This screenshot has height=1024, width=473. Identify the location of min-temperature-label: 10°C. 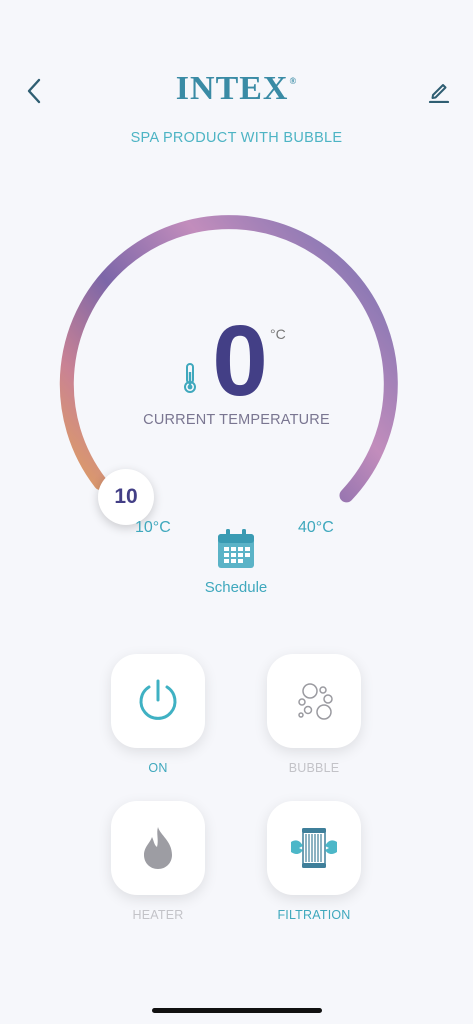
(153, 527).